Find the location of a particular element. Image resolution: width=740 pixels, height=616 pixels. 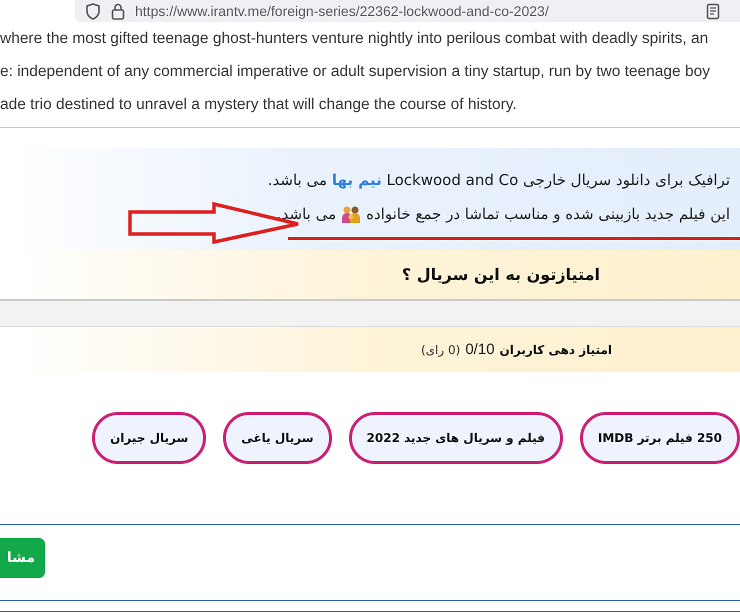

description-line: ade trio destined to unravel a mystery that will change the course of history. is located at coordinates (258, 105).